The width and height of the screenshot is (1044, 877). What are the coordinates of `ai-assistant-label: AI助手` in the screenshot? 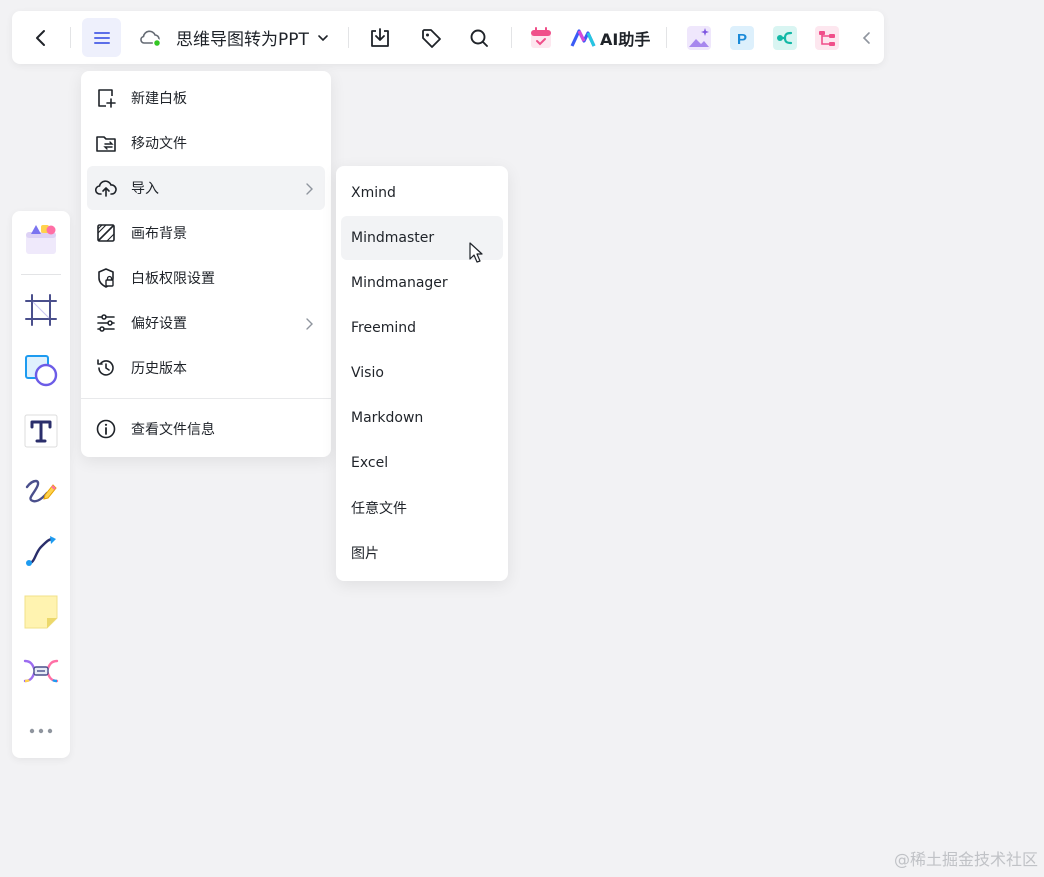 It's located at (625, 39).